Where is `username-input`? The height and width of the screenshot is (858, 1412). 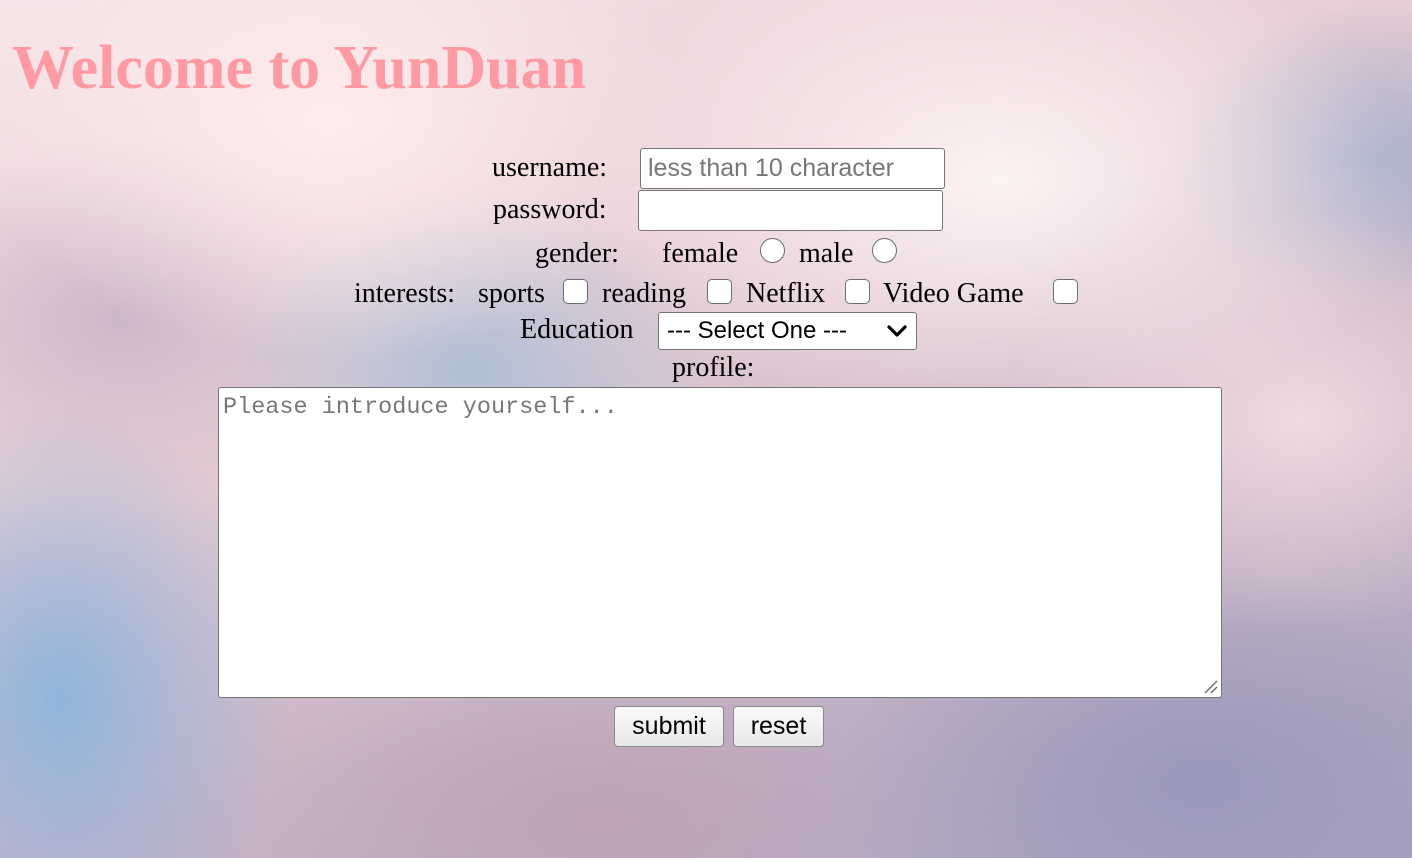 username-input is located at coordinates (792, 168).